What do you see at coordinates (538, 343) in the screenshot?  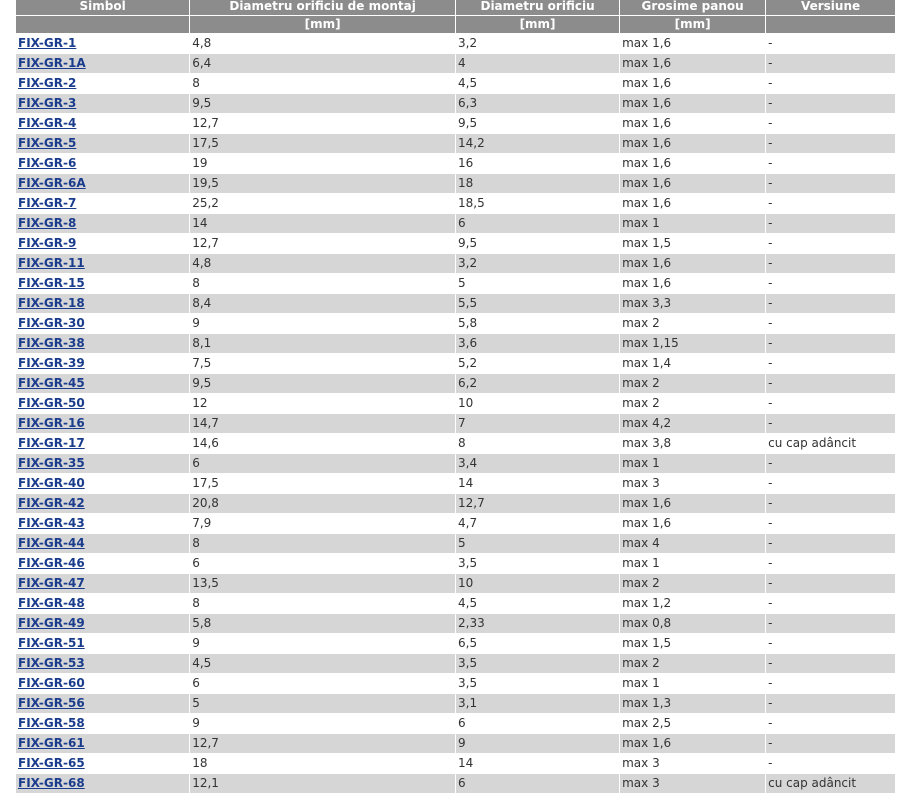 I see `cell-hole-diameter: 3,6` at bounding box center [538, 343].